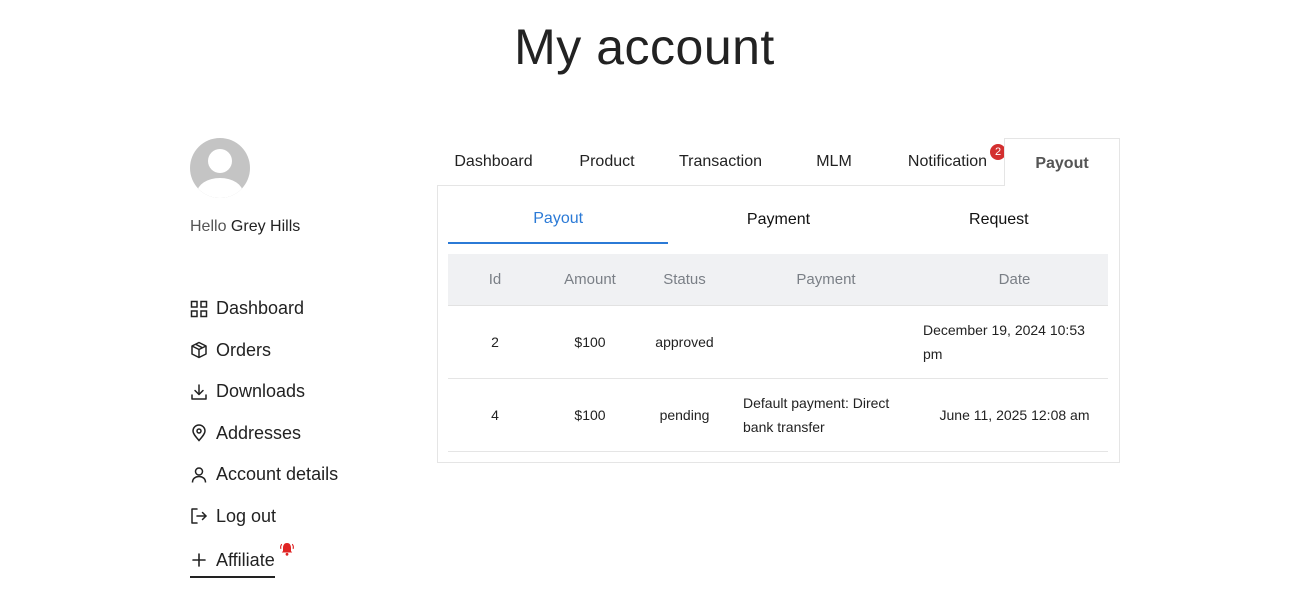  What do you see at coordinates (644, 47) in the screenshot?
I see `page-title: My account` at bounding box center [644, 47].